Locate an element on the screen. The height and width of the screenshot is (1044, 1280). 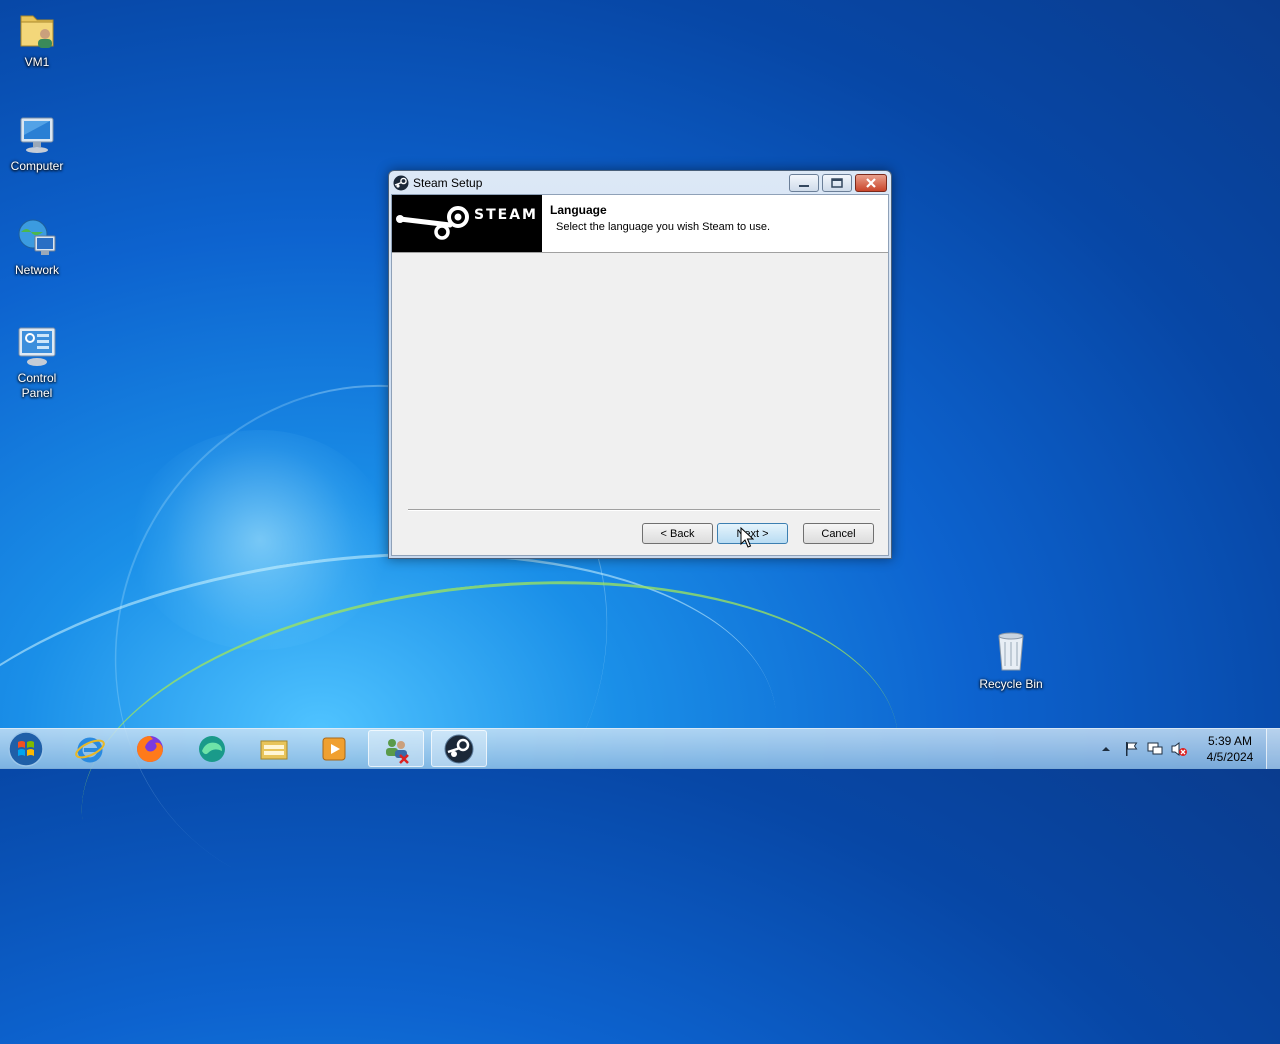
mouse-cursor-icon is located at coordinates (747, 537).